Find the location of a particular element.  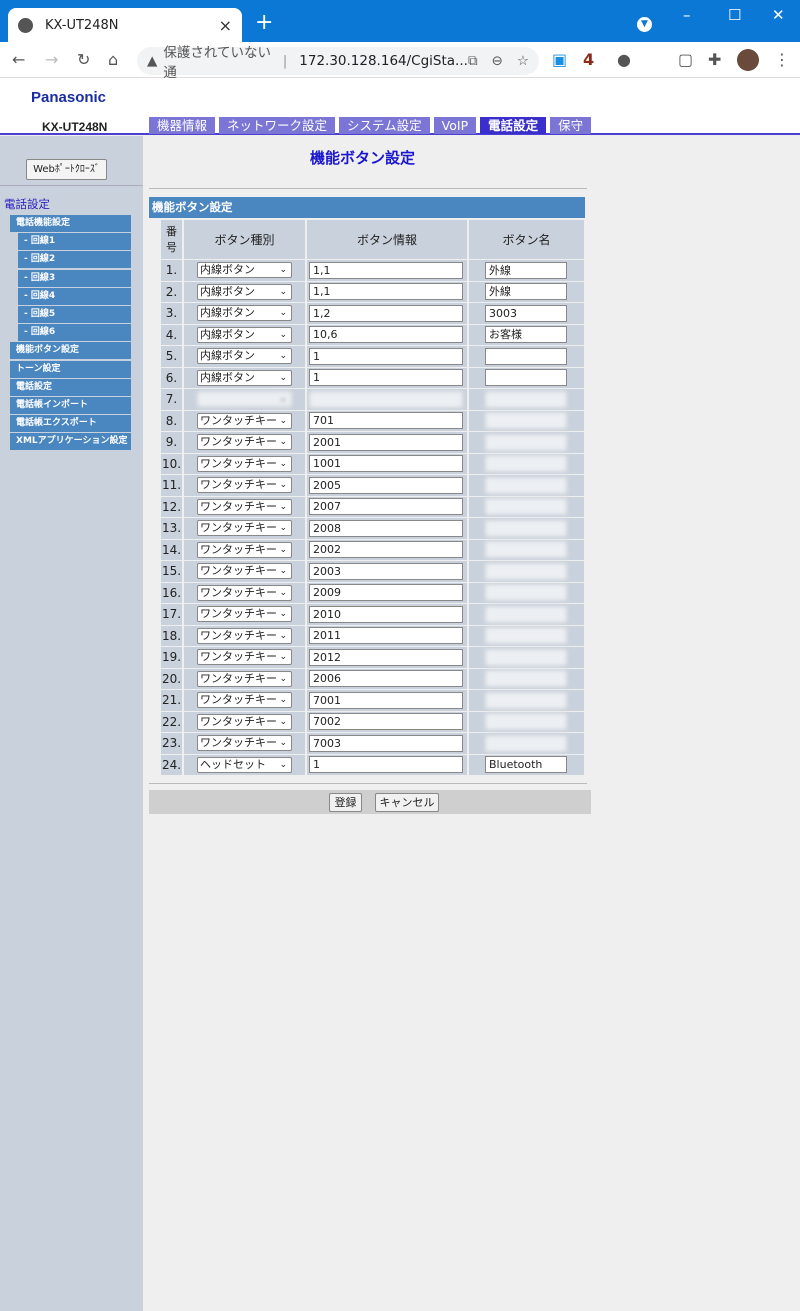

sidebar-item: - 回線6 is located at coordinates (74, 333).